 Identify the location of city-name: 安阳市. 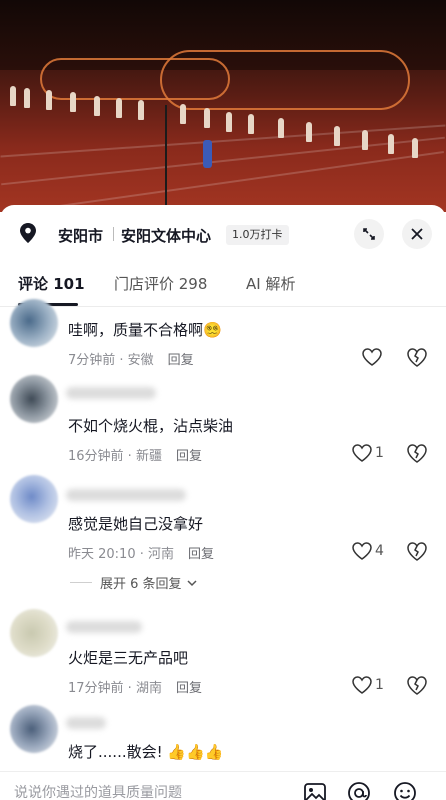
(80, 235).